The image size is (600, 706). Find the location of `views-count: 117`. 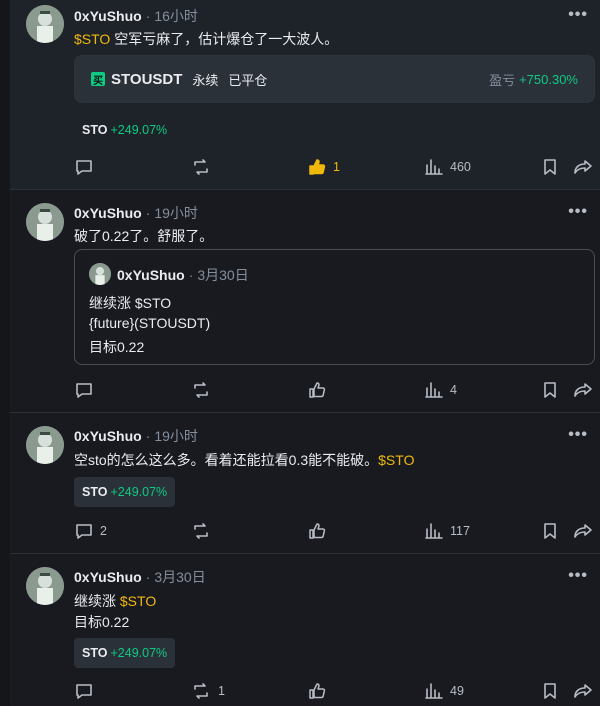

views-count: 117 is located at coordinates (460, 531).